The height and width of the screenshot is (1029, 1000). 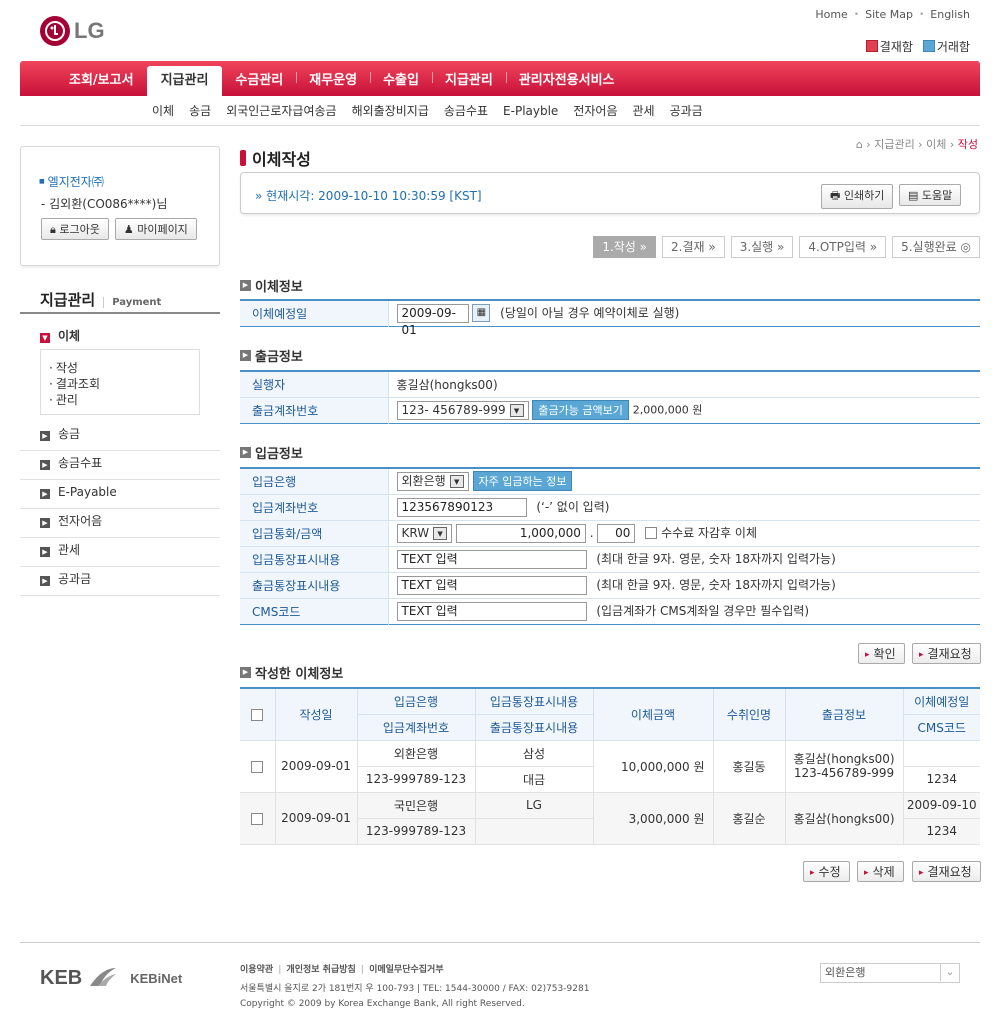 I want to click on deposit-account-input: 123567890123, so click(x=461, y=507).